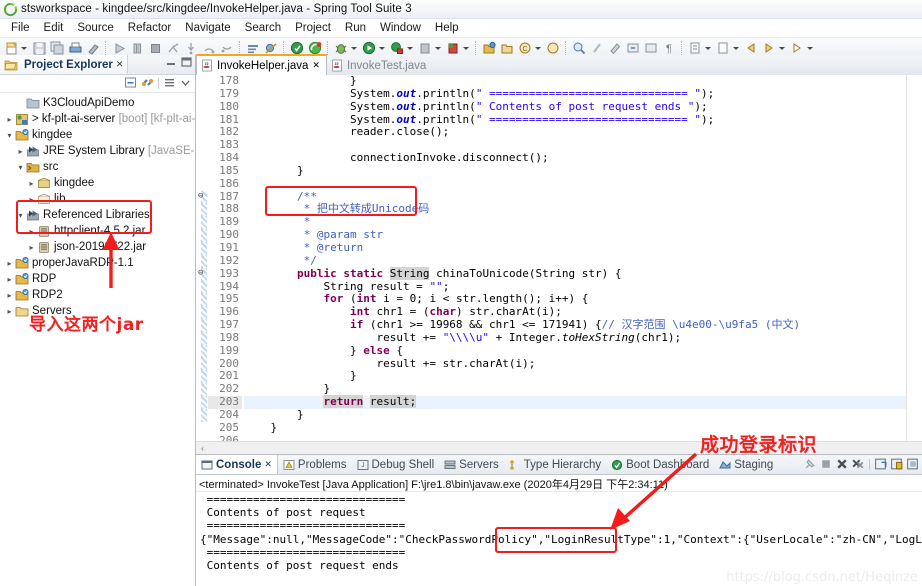 The image size is (922, 586). Describe the element at coordinates (858, 464) in the screenshot. I see `remove-all-terminated-icon` at that location.